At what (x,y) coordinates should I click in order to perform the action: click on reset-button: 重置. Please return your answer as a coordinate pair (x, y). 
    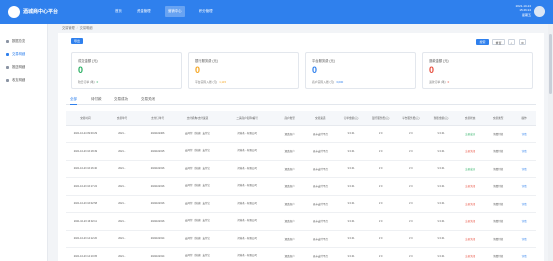
    Looking at the image, I should click on (498, 42).